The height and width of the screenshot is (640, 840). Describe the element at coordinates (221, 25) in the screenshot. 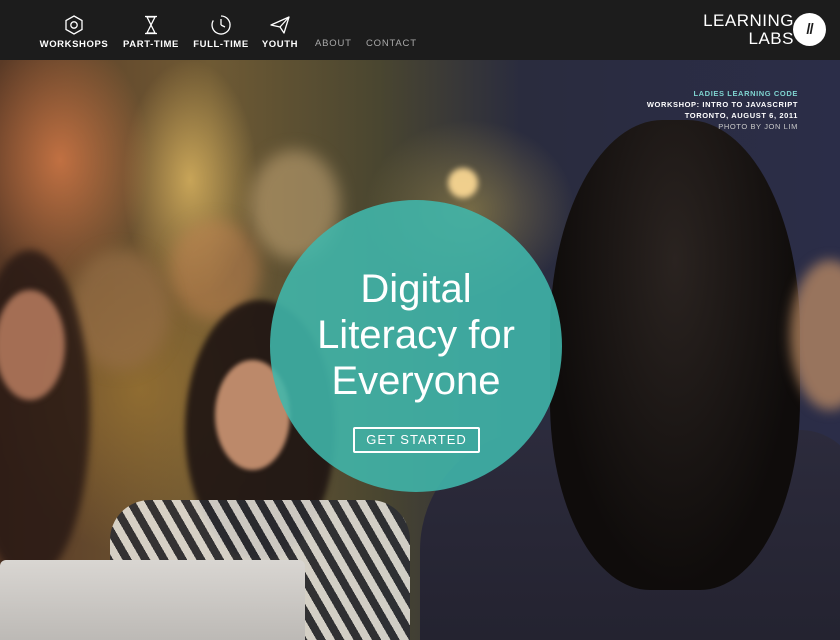

I see `clock-icon` at that location.